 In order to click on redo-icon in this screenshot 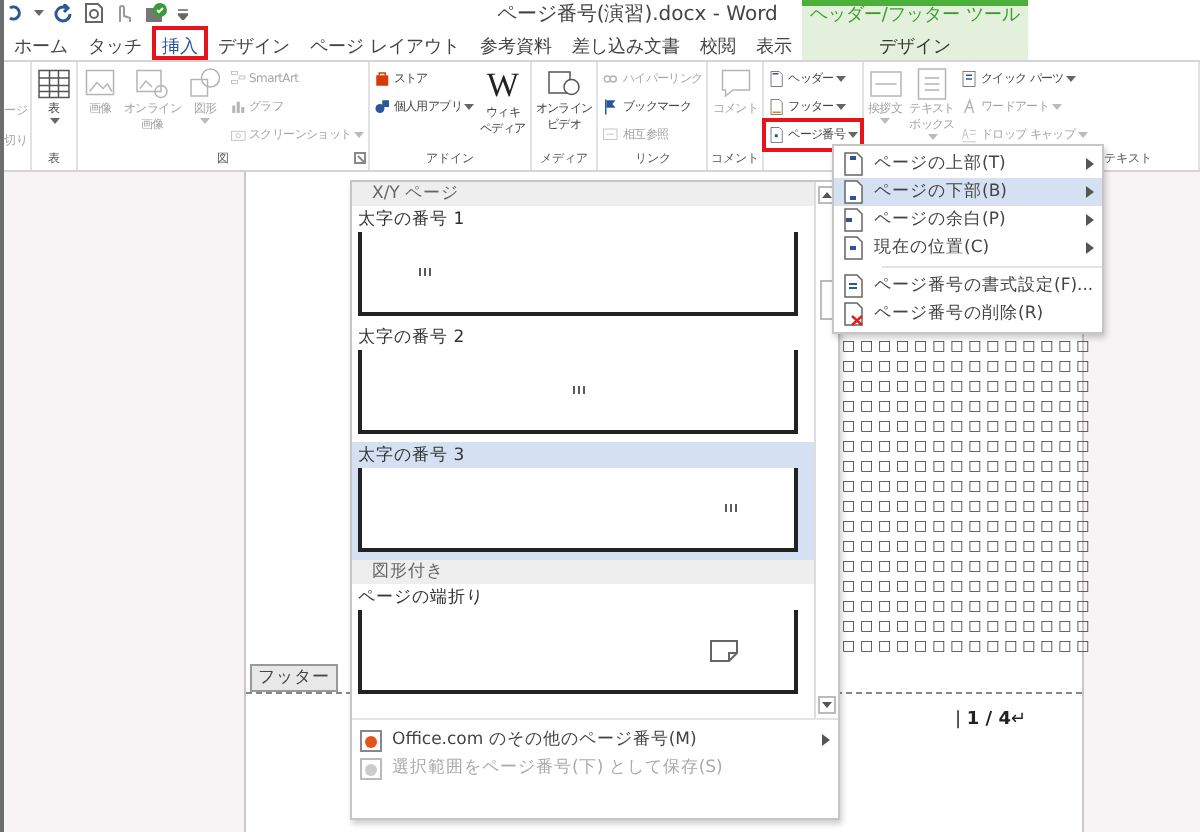, I will do `click(64, 13)`.